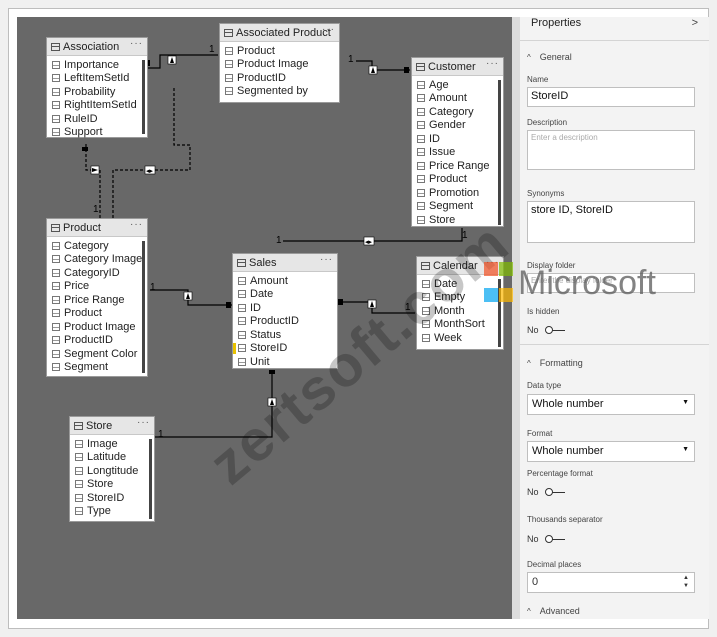  I want to click on field-row: Support, so click(99, 133).